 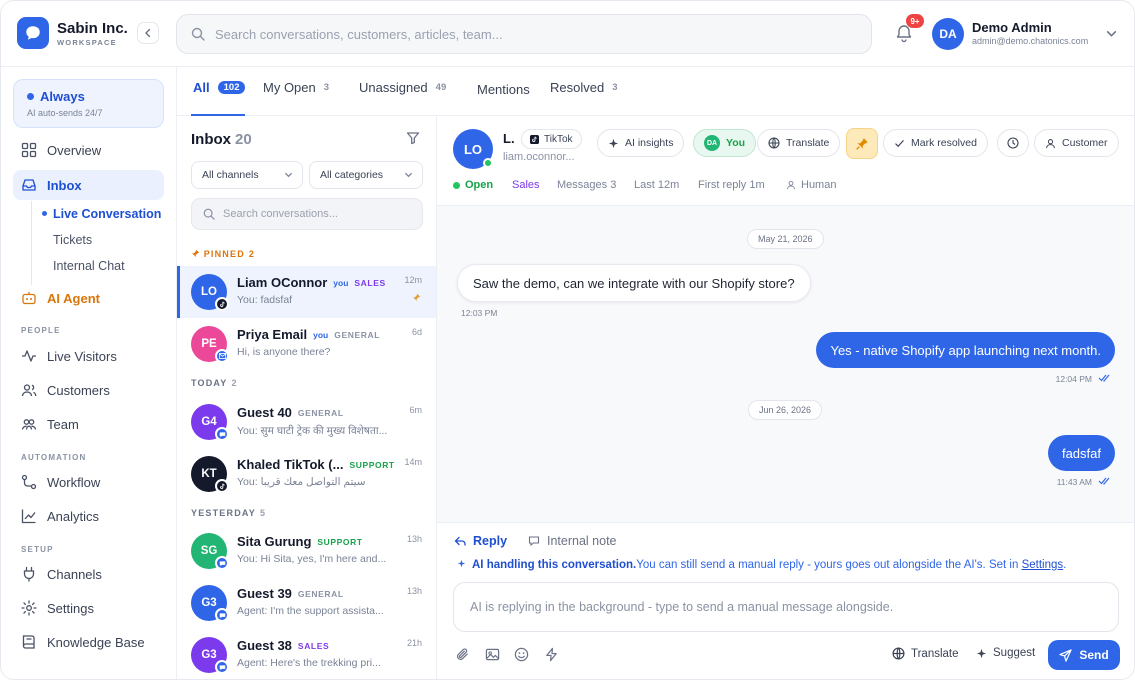 What do you see at coordinates (582, 541) in the screenshot?
I see `internal-note-label: Internal note` at bounding box center [582, 541].